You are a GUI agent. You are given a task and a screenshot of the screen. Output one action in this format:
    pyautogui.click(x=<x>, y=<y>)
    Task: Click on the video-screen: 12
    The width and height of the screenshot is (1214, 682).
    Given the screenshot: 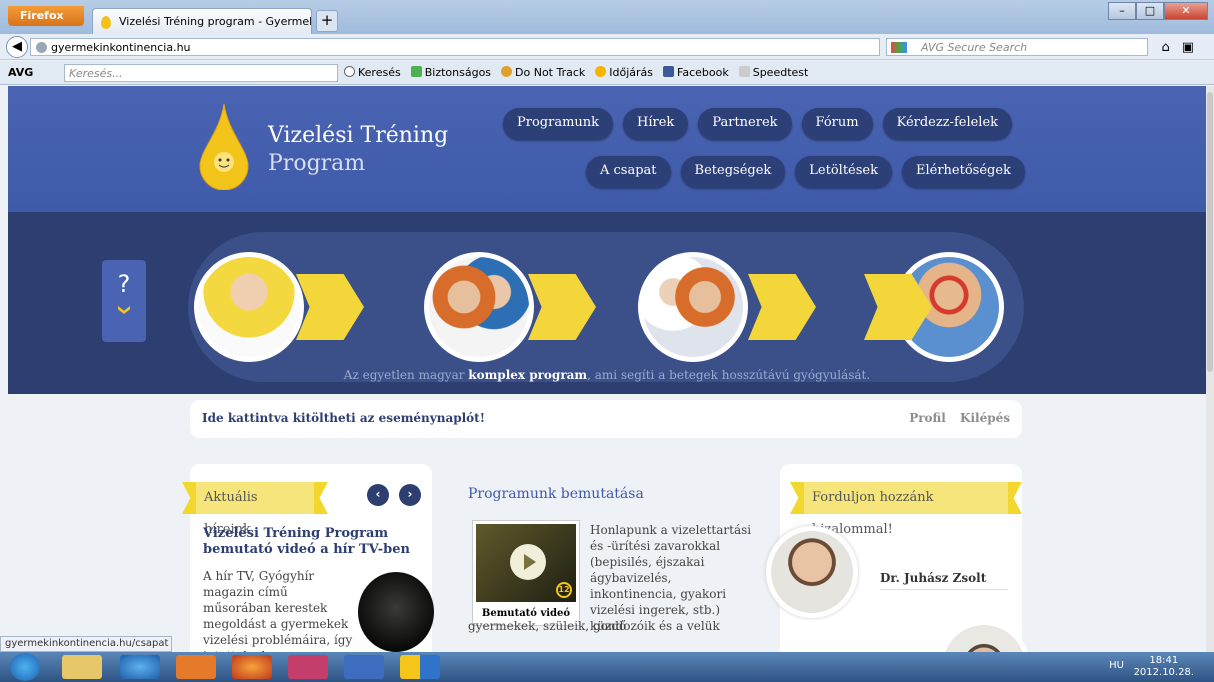 What is the action you would take?
    pyautogui.click(x=526, y=563)
    